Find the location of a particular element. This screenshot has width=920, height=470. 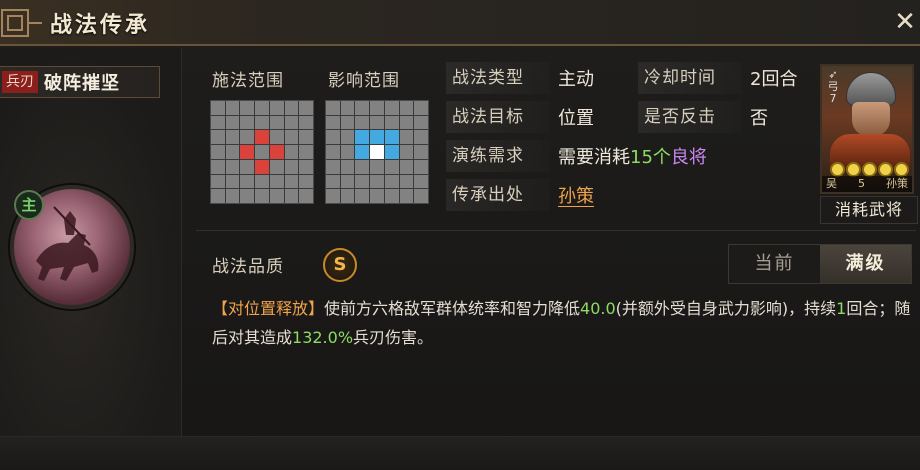

skill-name-box: 兵刃 破阵摧坚 is located at coordinates (80, 82).